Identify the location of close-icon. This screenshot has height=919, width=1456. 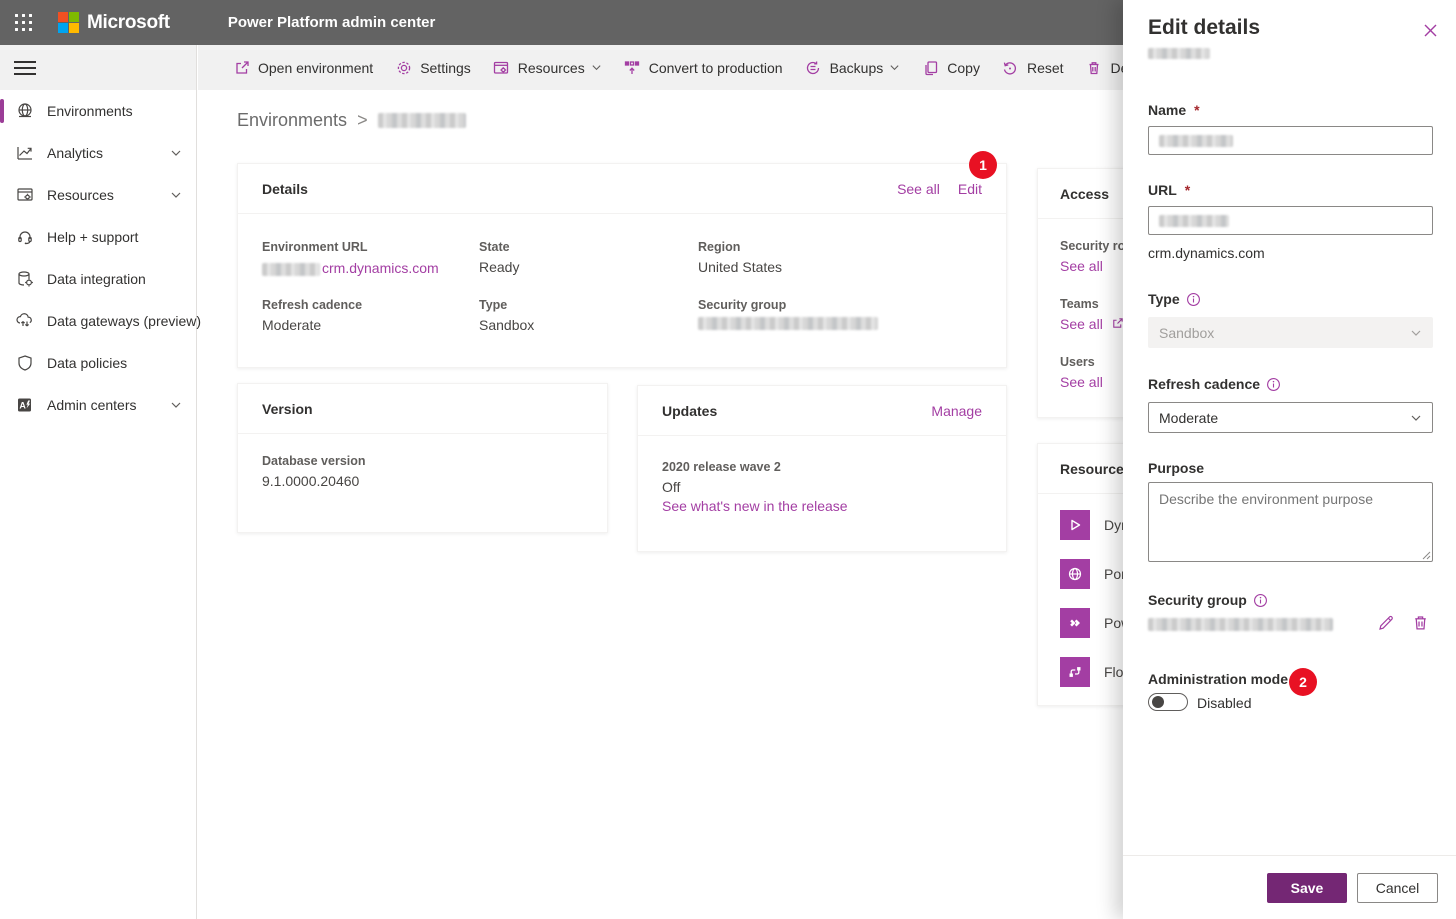
(1430, 30).